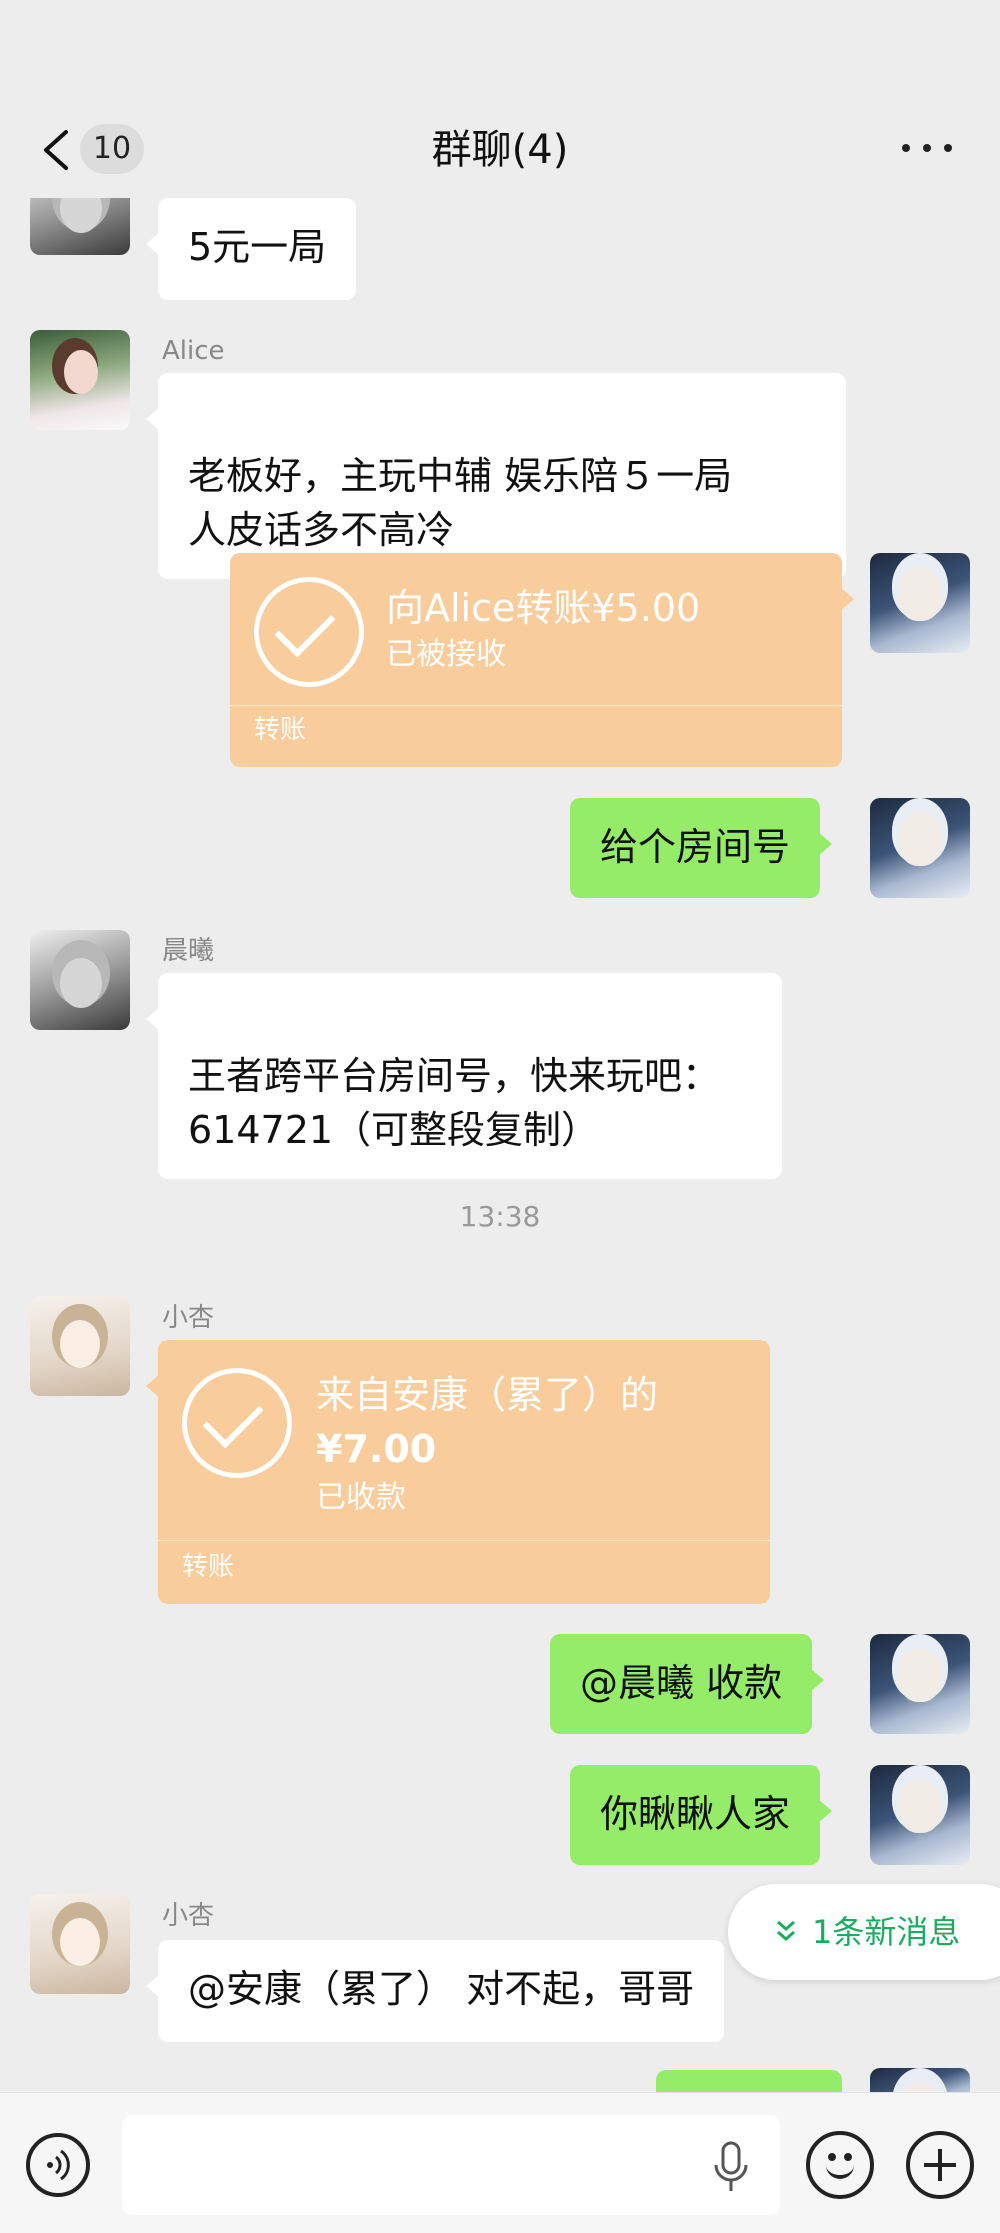 This screenshot has width=1000, height=2233. What do you see at coordinates (695, 847) in the screenshot?
I see `message-text: 给个房间号` at bounding box center [695, 847].